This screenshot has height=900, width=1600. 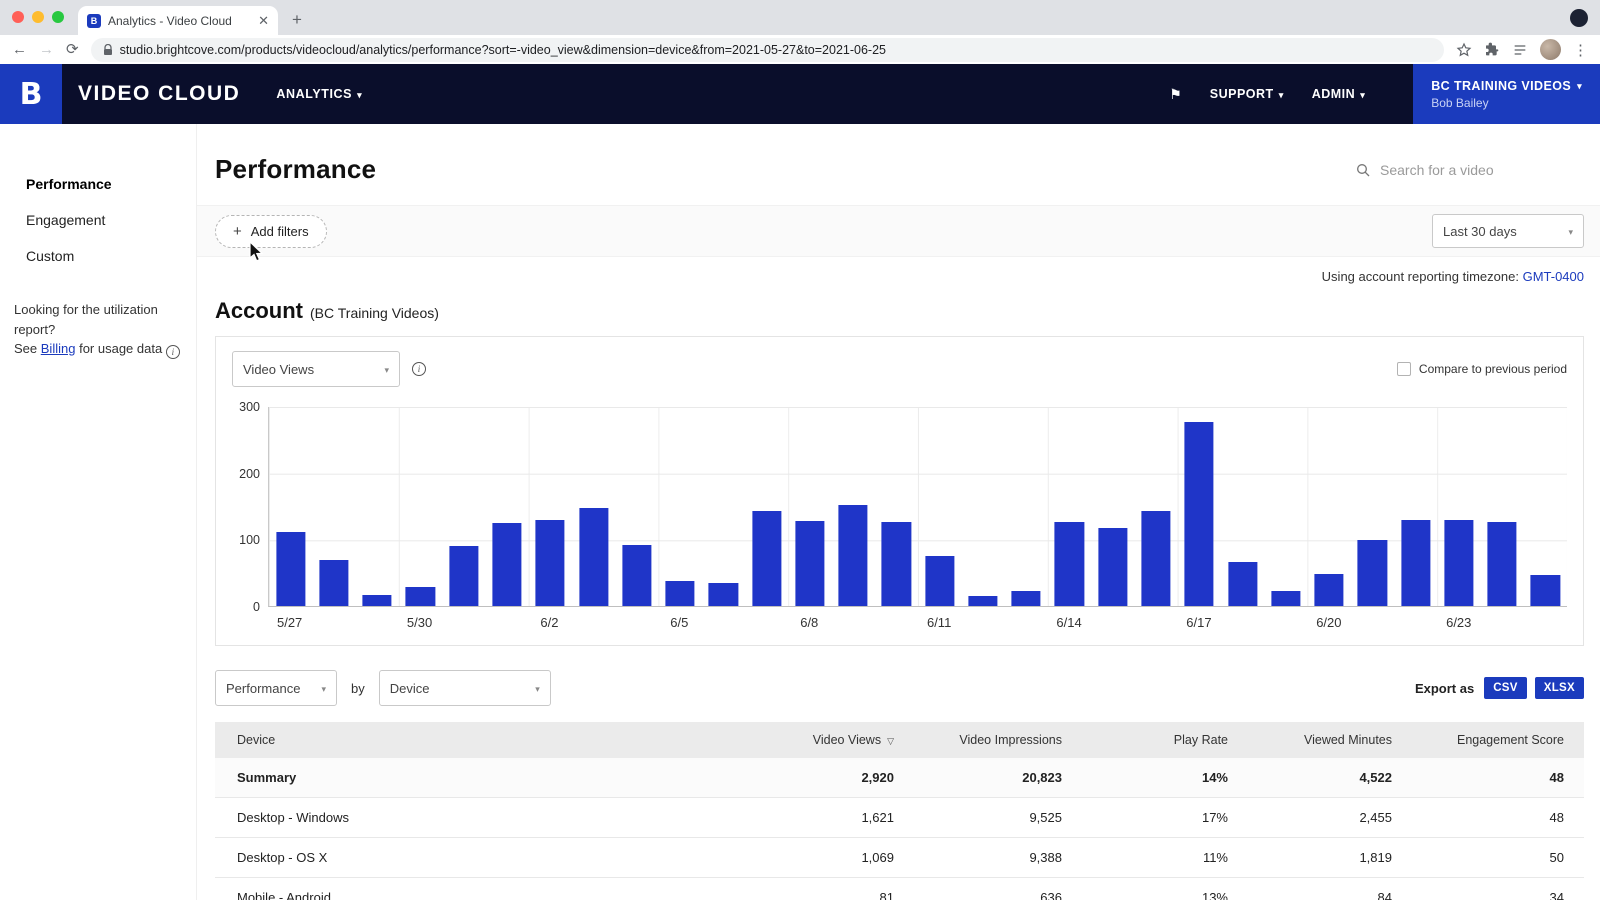 I want to click on cell-desktop-windows-impressions: 9,525, so click(x=1045, y=817).